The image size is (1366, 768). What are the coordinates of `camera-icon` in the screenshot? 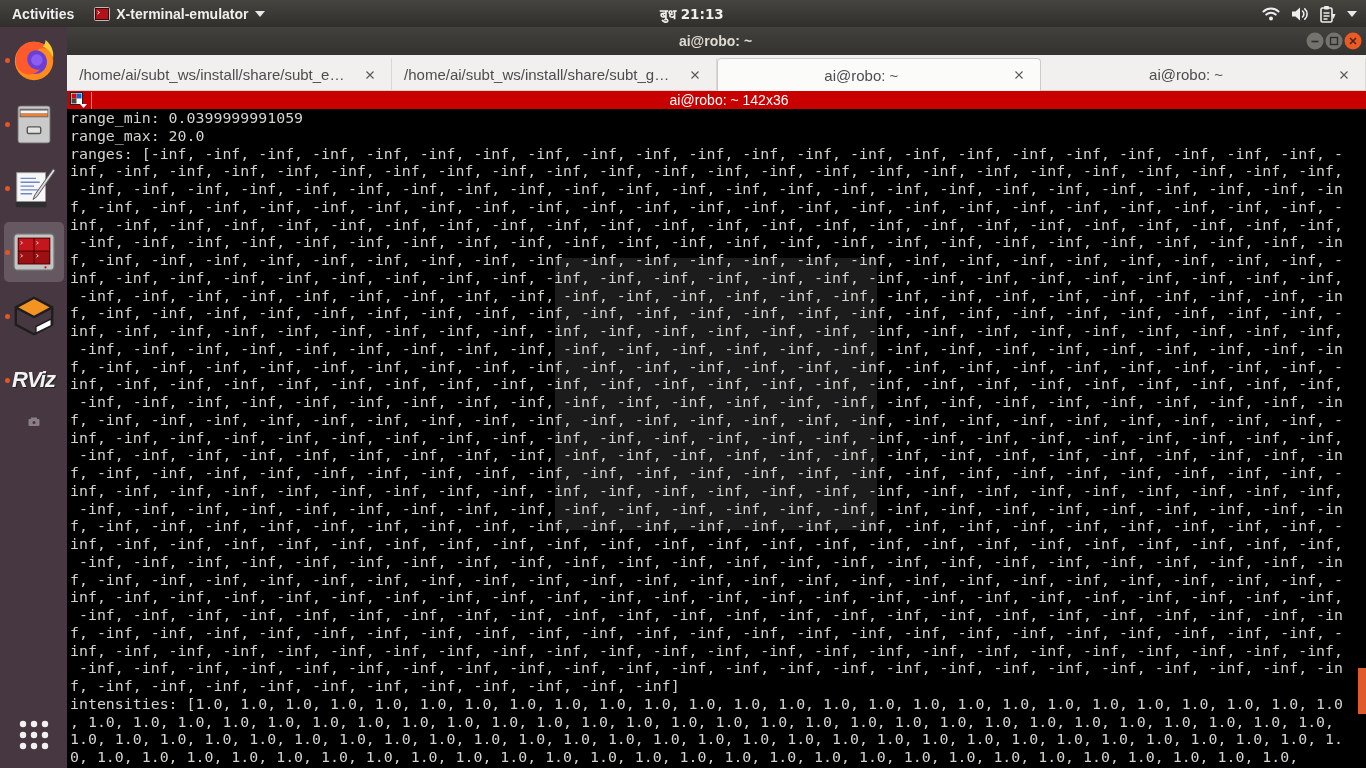 It's located at (33, 422).